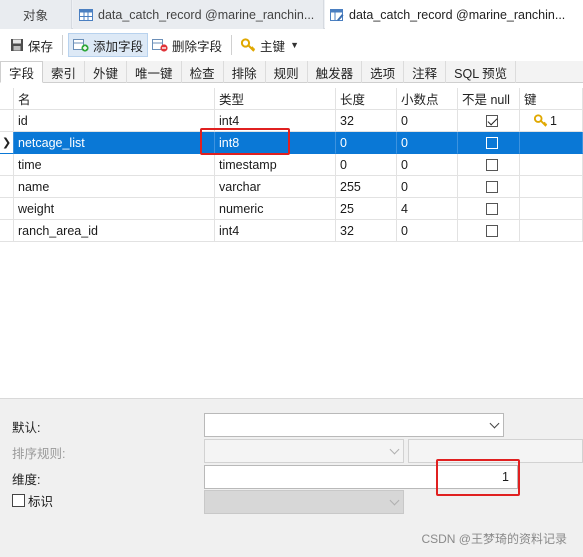  Describe the element at coordinates (270, 45) in the screenshot. I see `primary-key-button: 主键 ▼` at that location.